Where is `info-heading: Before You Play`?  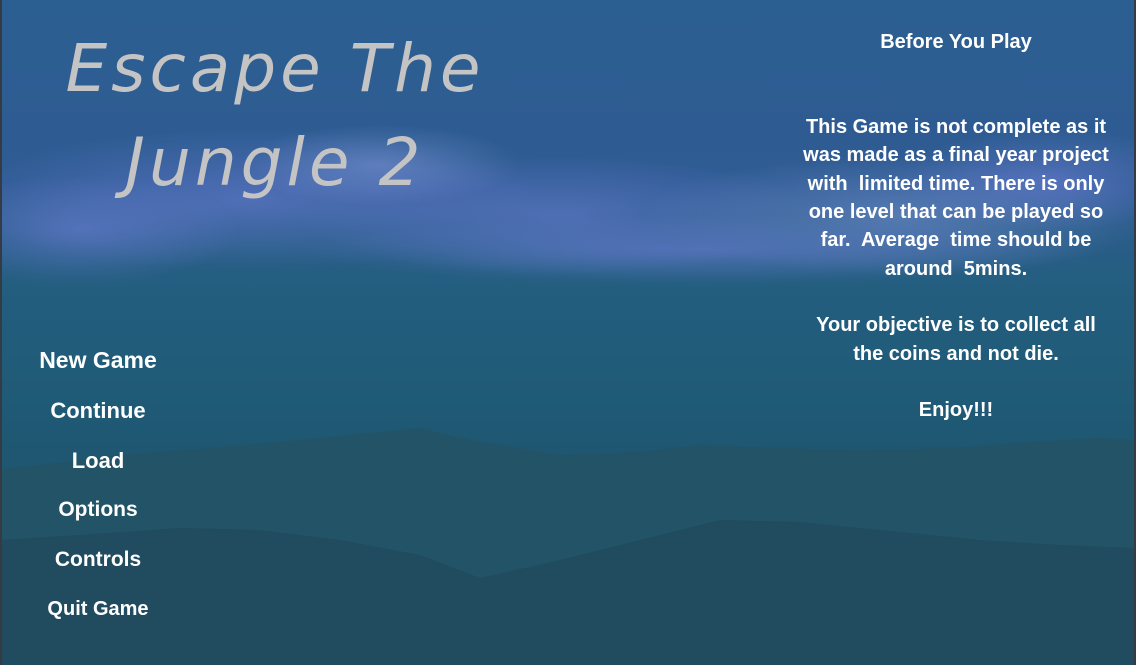
info-heading: Before You Play is located at coordinates (956, 42).